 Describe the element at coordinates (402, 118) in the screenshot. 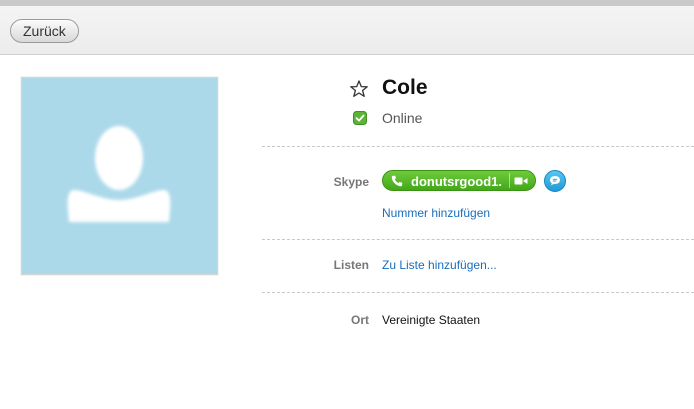

I see `online-status-text: Online` at that location.